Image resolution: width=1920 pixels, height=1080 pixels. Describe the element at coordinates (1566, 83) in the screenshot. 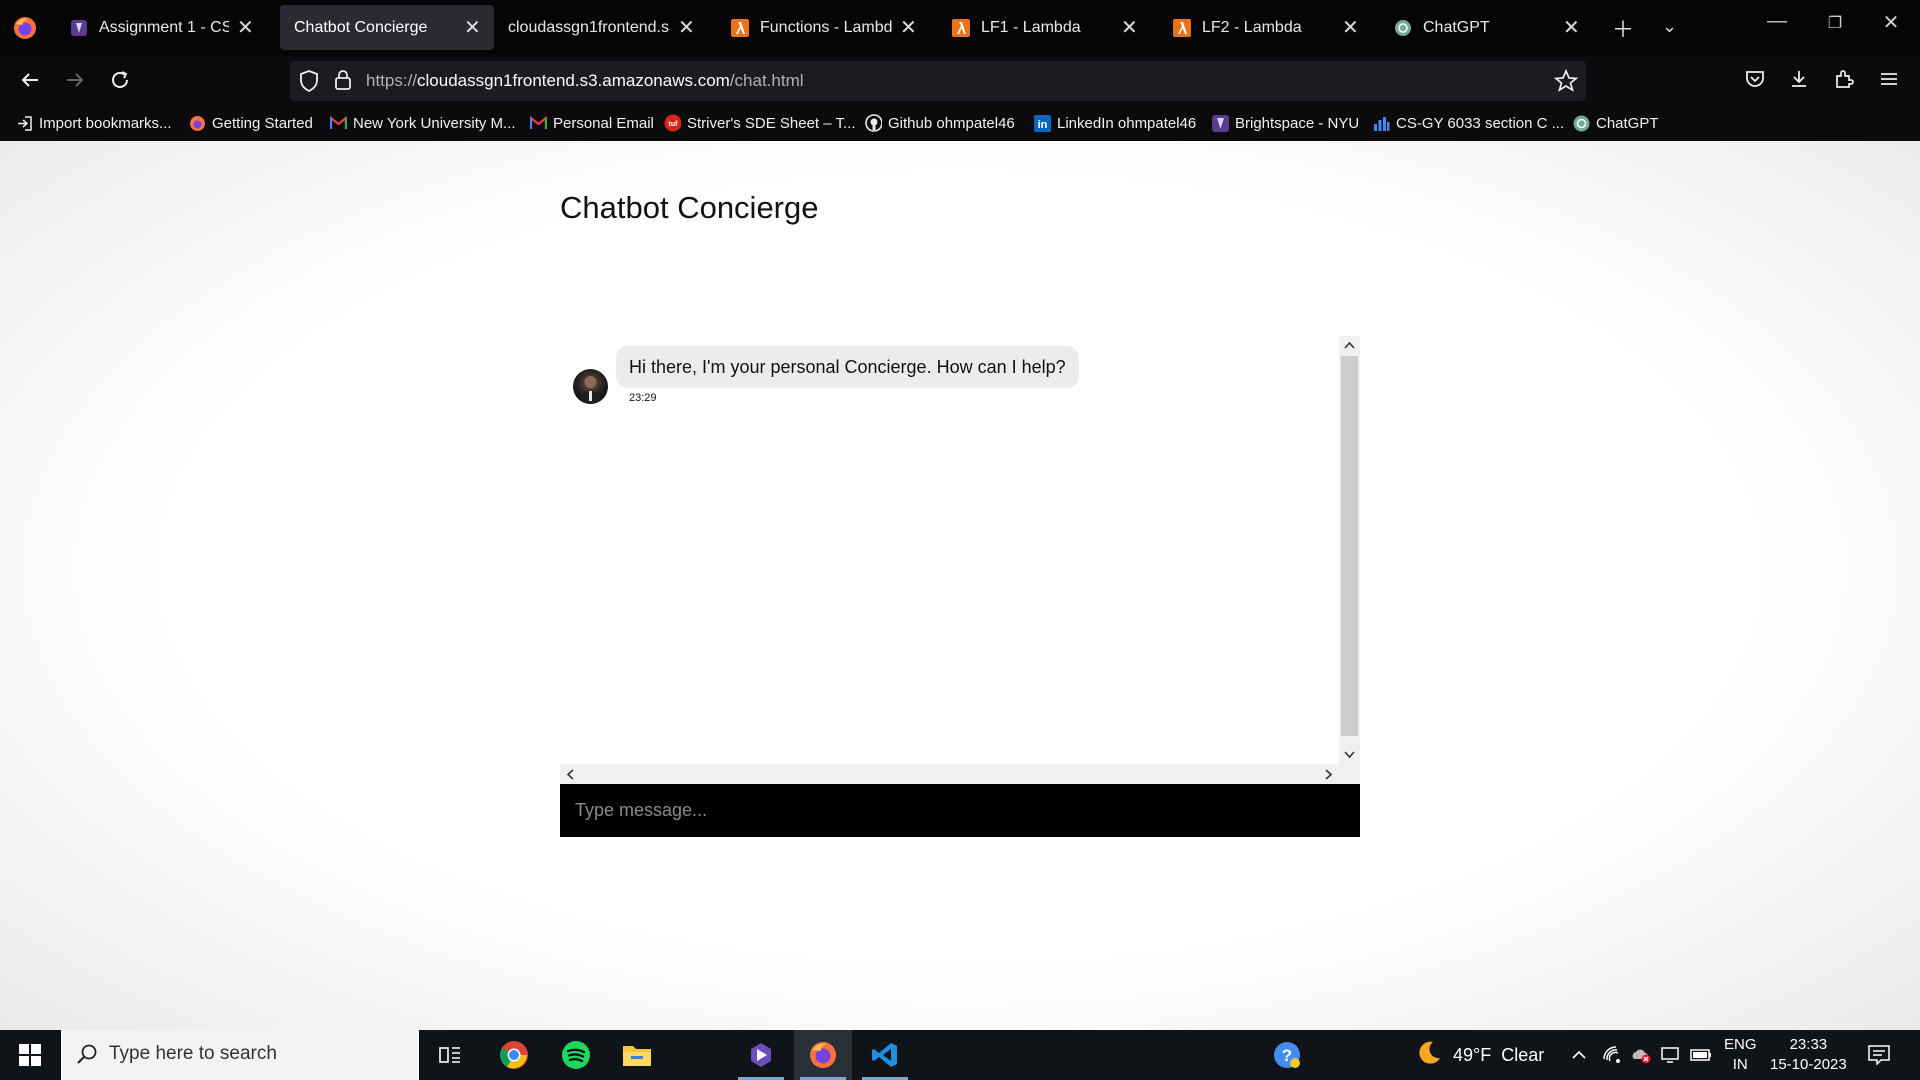

I see `bookmark-star-icon` at that location.